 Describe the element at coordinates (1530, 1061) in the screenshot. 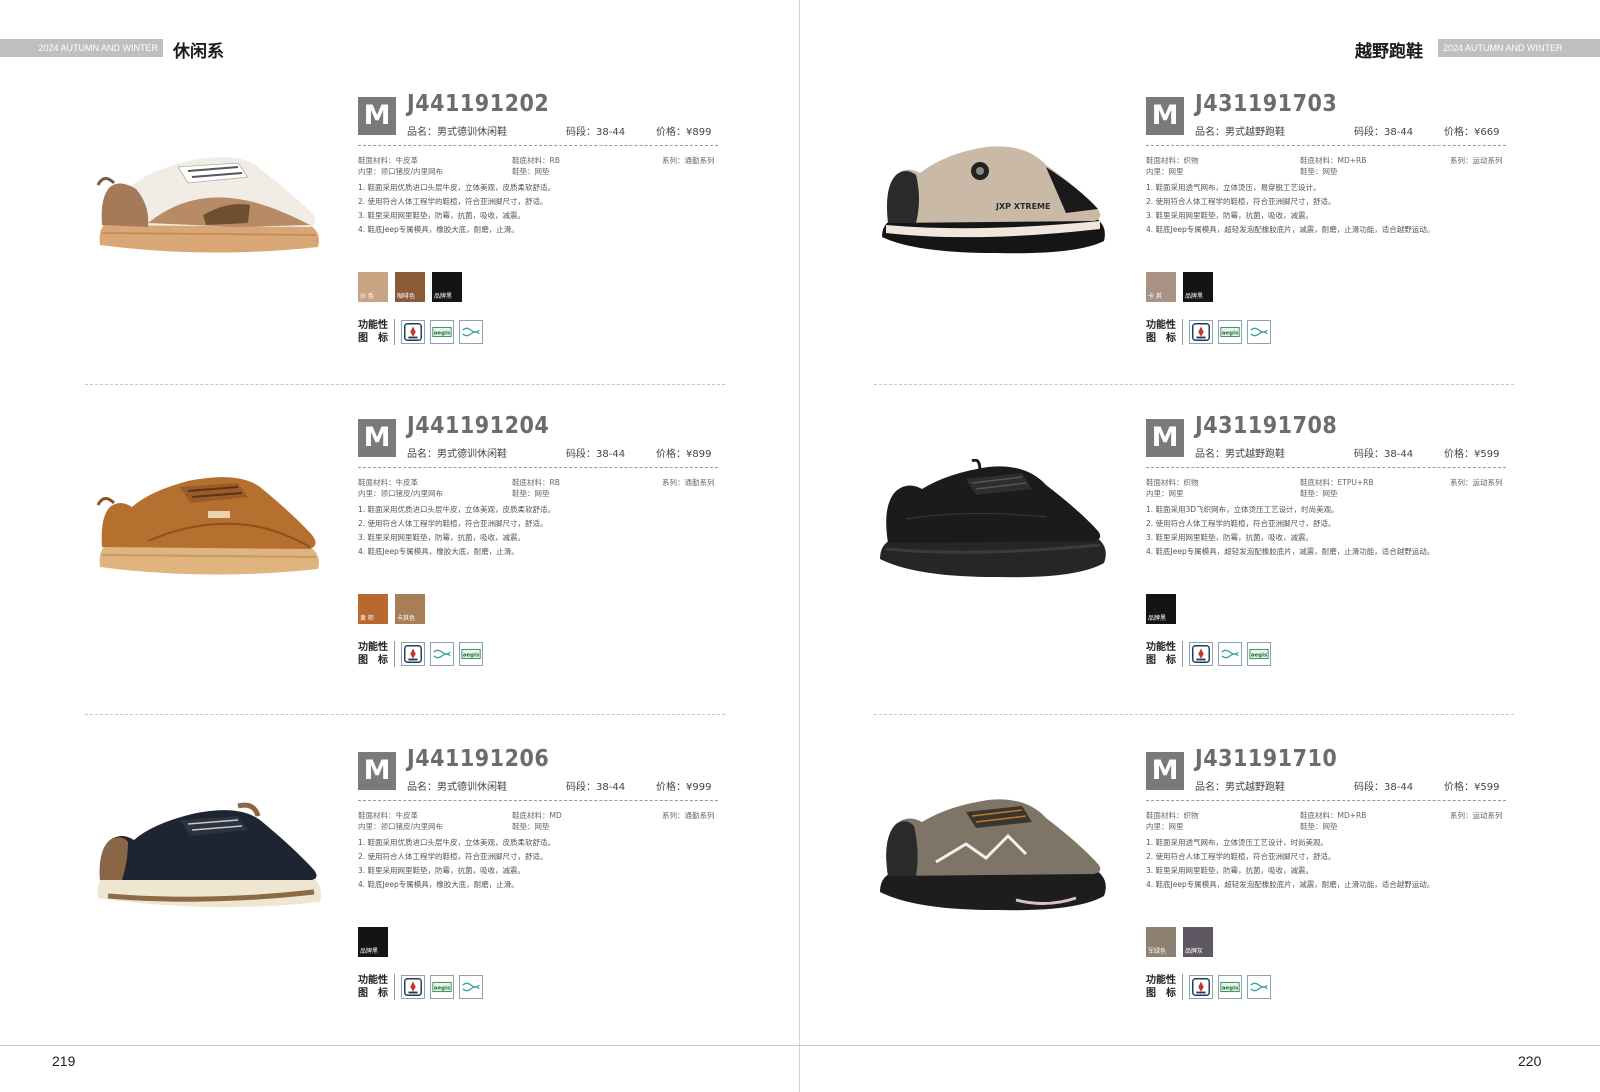

I see `page-number-right: 220` at that location.